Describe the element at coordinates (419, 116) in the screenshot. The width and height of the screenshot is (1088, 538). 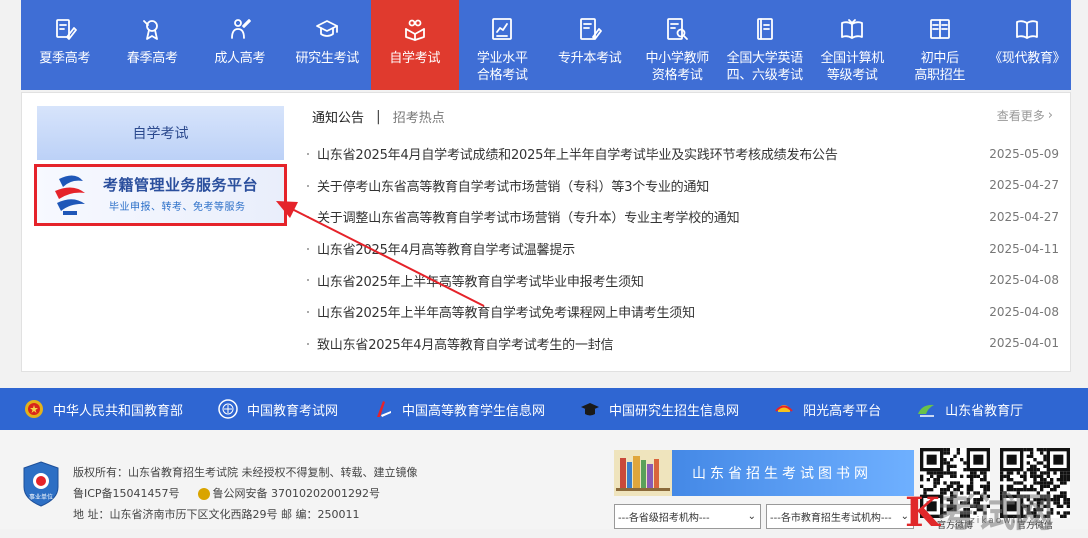
I see `tab-hot-topics: 招考热点` at that location.